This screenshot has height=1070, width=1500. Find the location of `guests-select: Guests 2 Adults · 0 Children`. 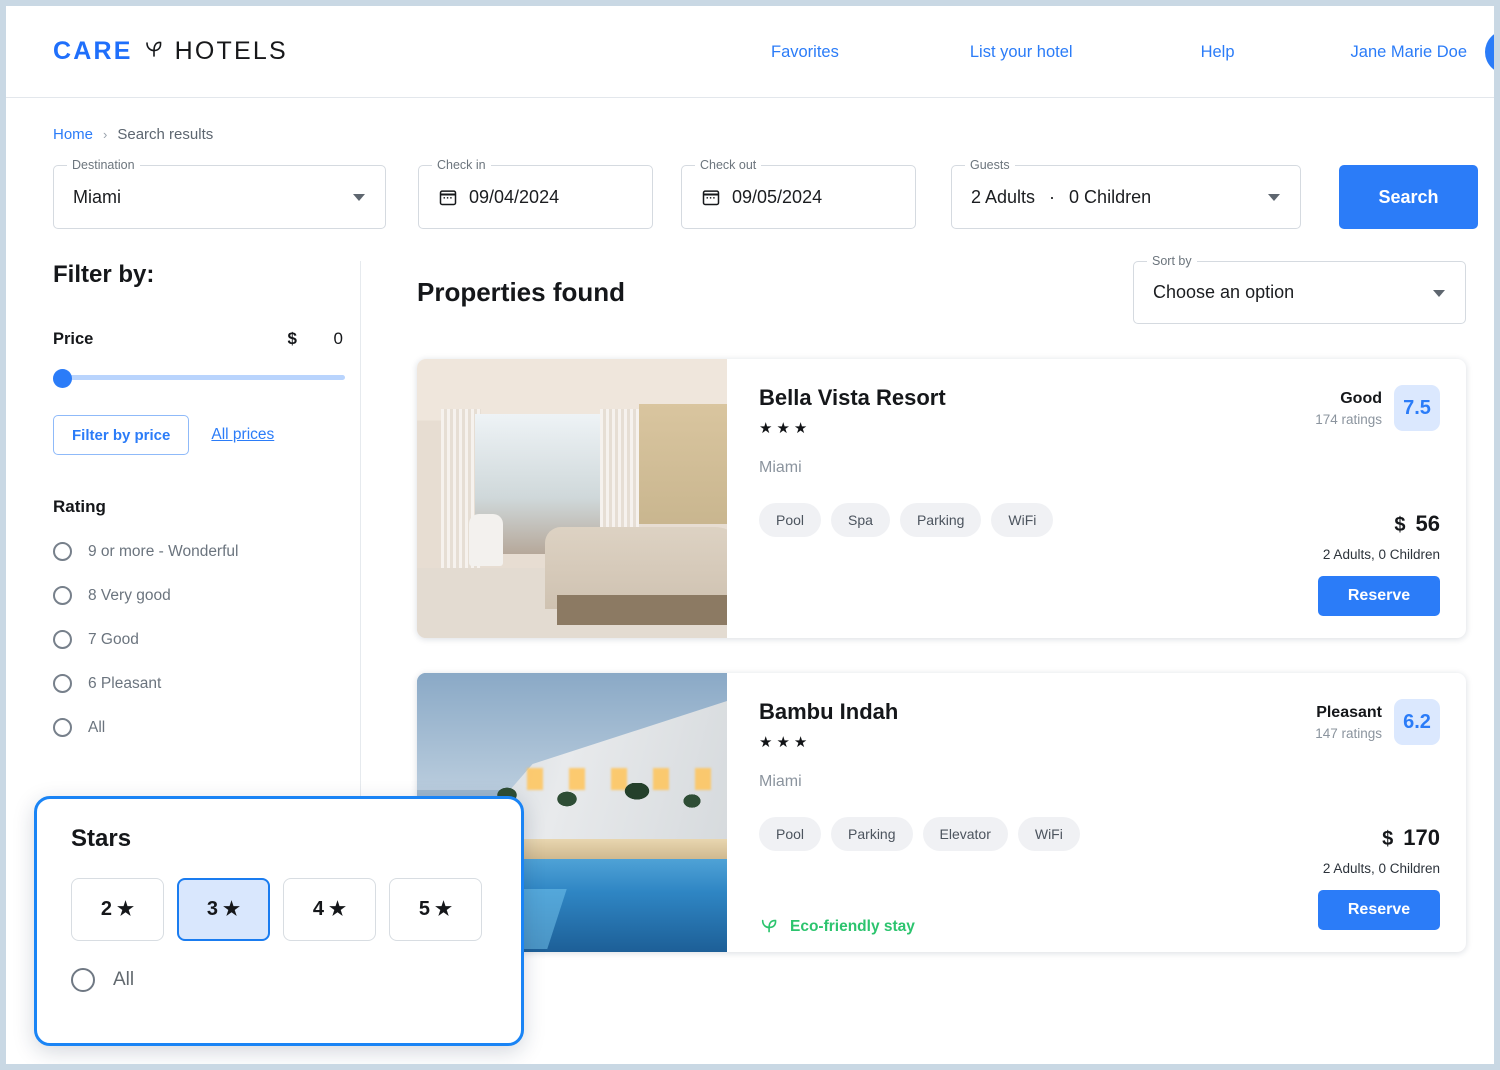

guests-select: Guests 2 Adults · 0 Children is located at coordinates (1126, 193).